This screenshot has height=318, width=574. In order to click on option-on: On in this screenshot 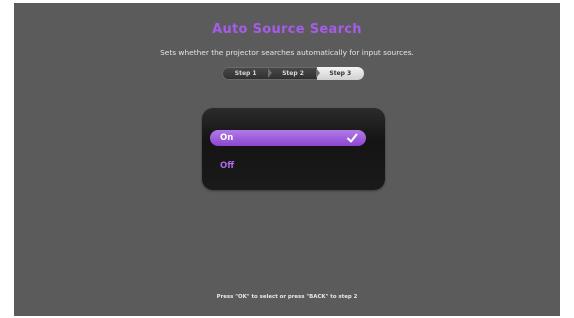, I will do `click(288, 138)`.